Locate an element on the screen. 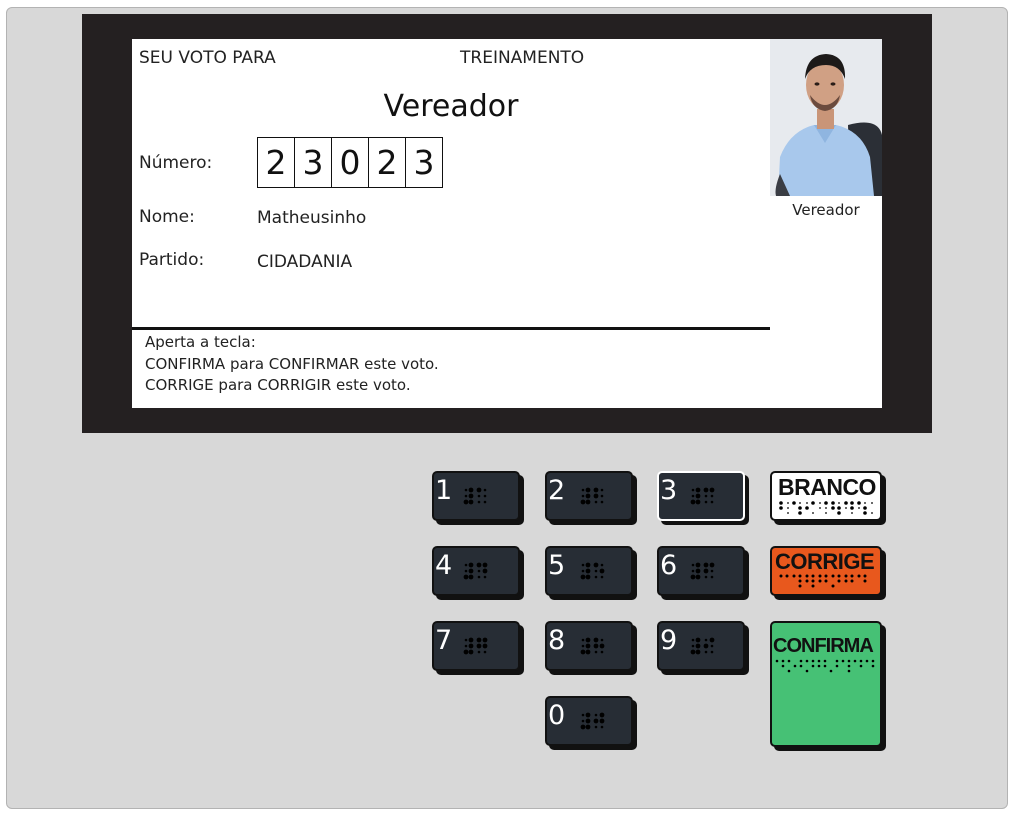 The width and height of the screenshot is (1012, 815). party-label: Partido: is located at coordinates (172, 260).